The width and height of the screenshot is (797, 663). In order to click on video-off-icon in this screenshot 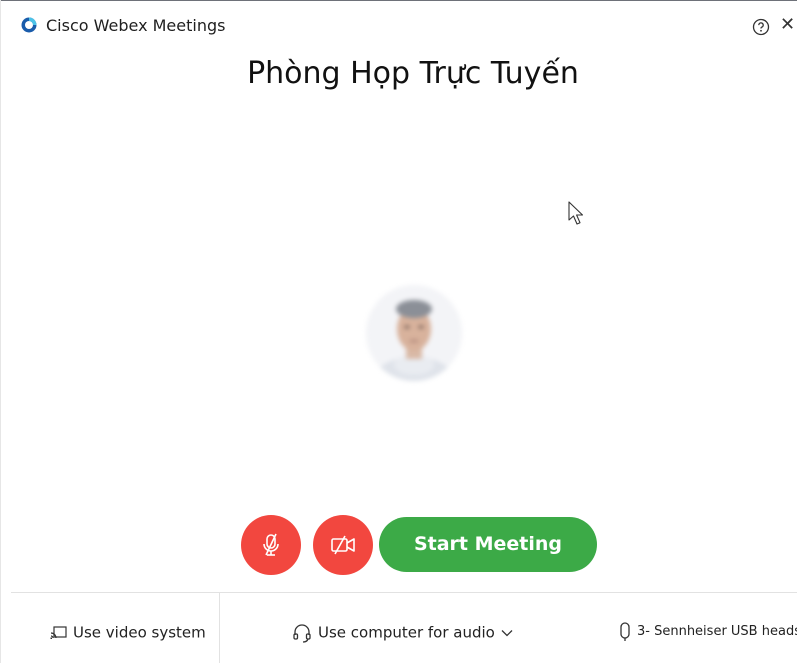, I will do `click(343, 545)`.